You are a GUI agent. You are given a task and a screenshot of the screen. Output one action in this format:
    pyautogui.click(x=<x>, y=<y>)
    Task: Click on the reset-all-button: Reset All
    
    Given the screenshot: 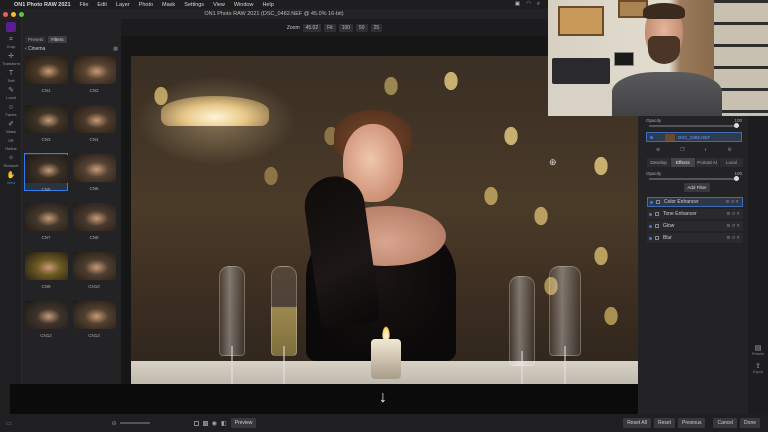 What is the action you would take?
    pyautogui.click(x=637, y=423)
    